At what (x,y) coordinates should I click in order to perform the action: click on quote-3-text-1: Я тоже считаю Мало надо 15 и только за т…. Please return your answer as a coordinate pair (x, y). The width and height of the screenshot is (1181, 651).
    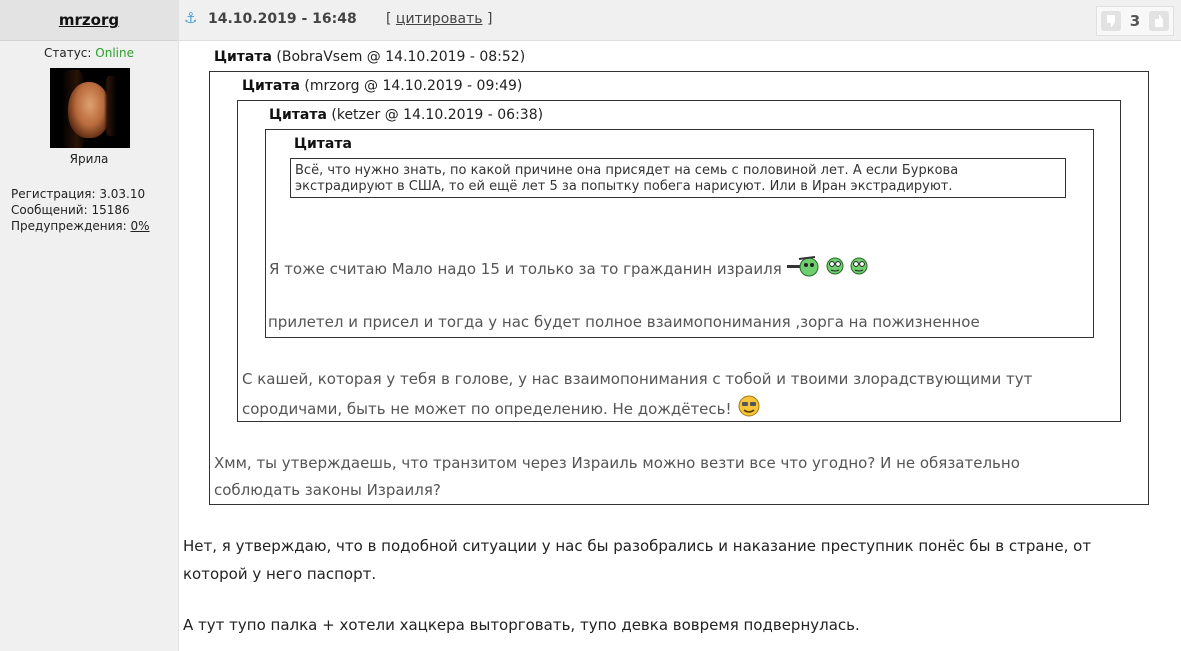
    Looking at the image, I should click on (571, 269).